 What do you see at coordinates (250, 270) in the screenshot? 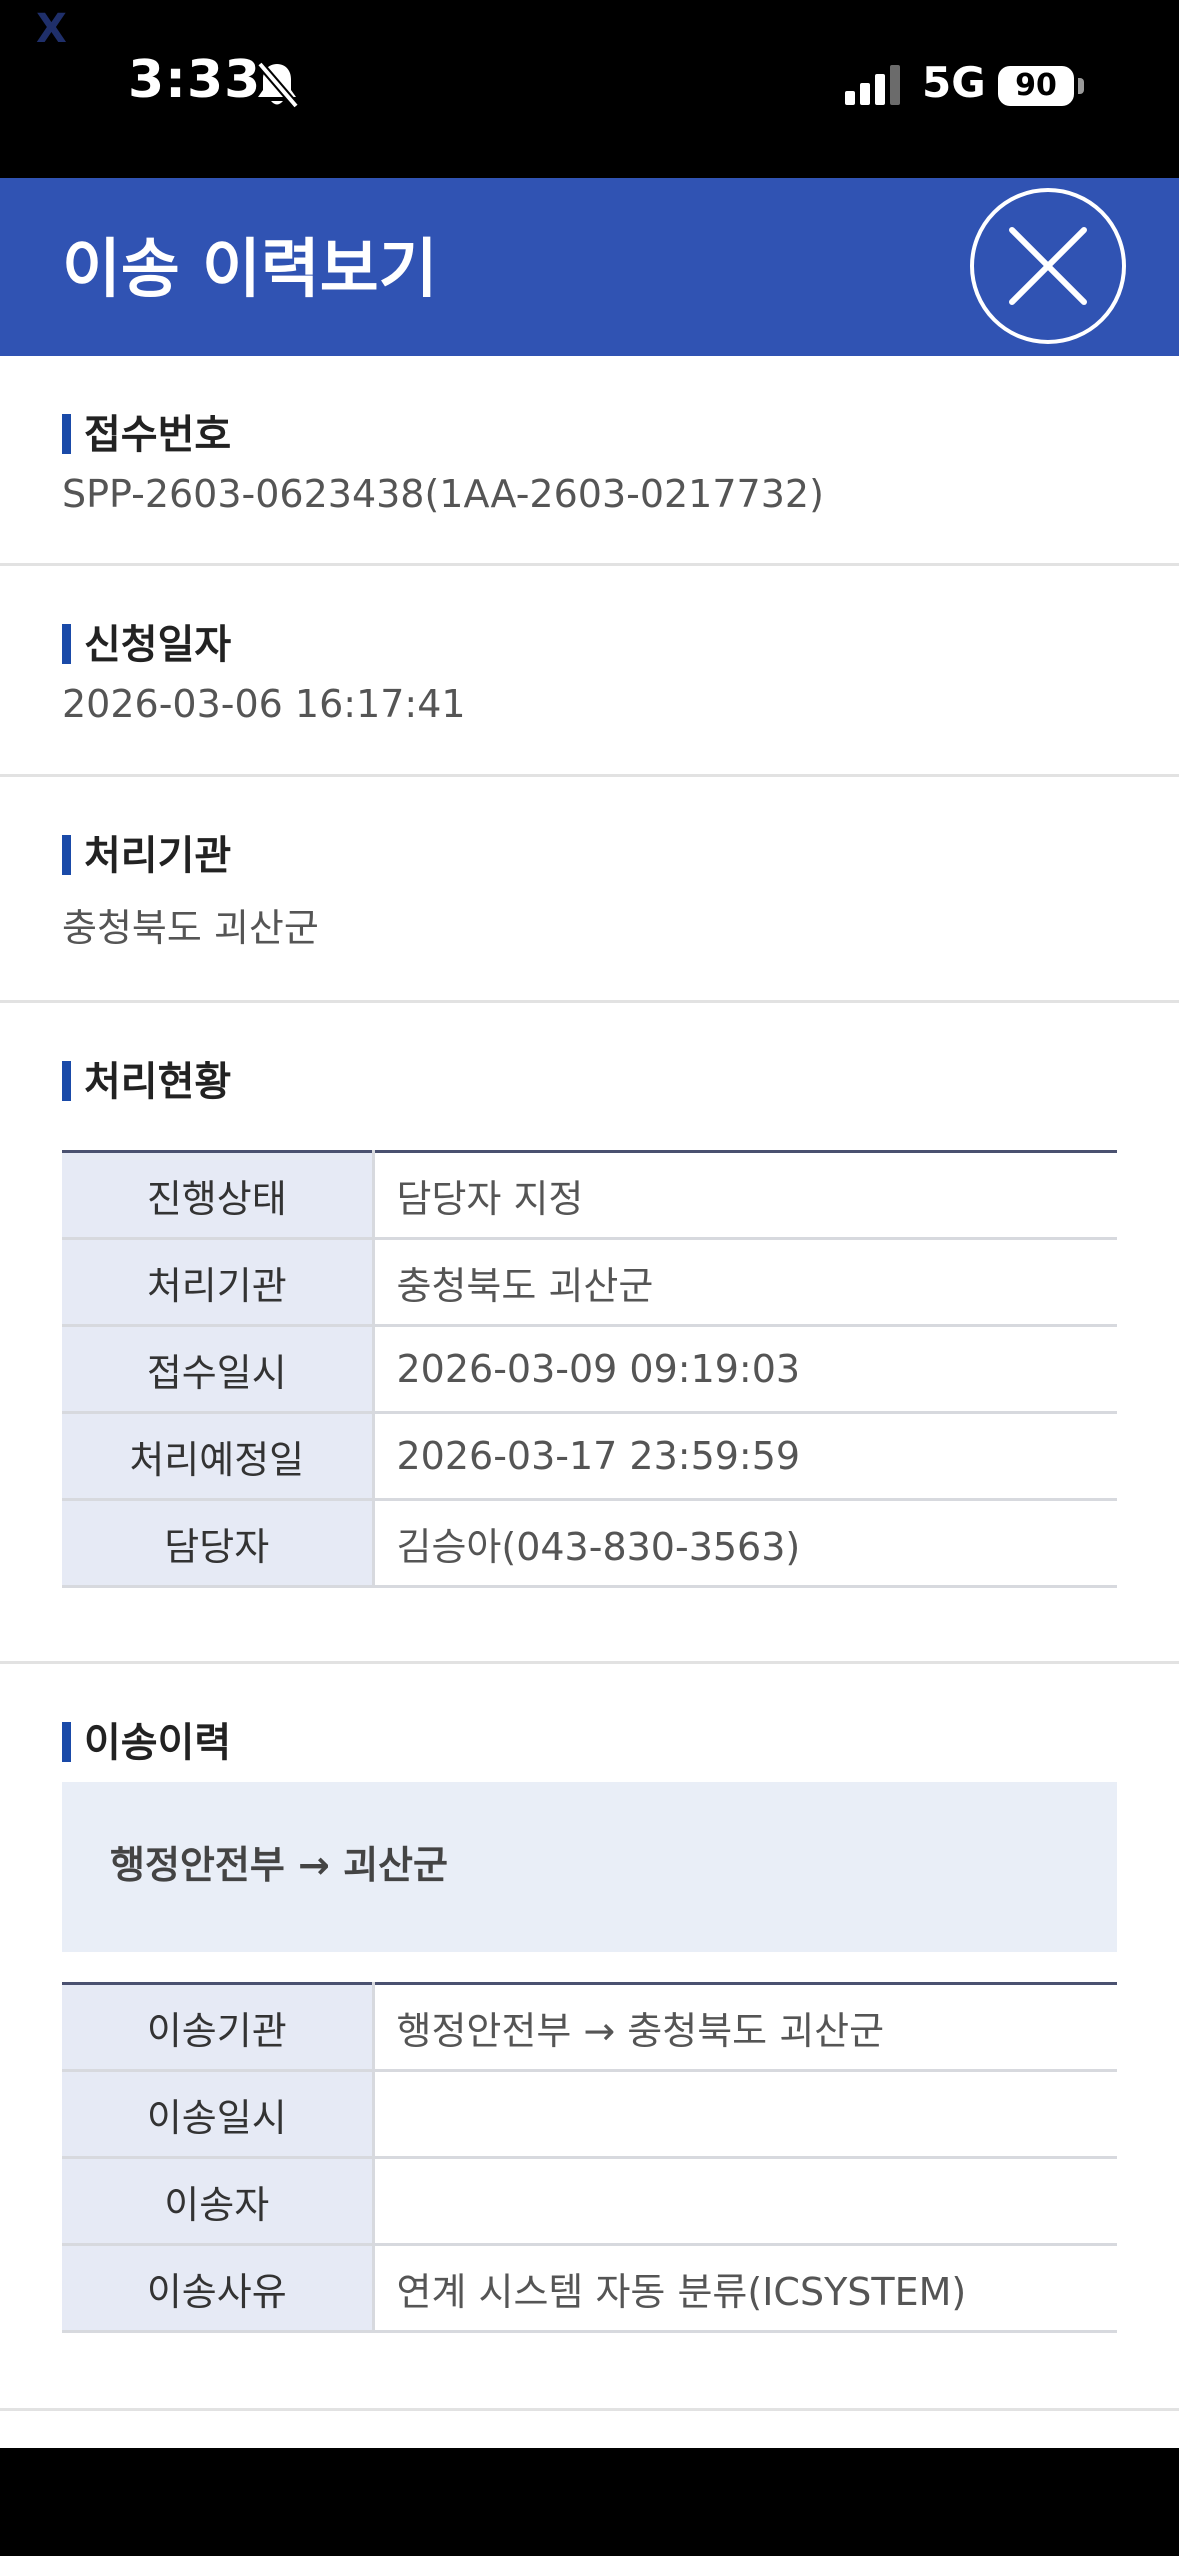
I see `page-title: 이송 이력보기` at bounding box center [250, 270].